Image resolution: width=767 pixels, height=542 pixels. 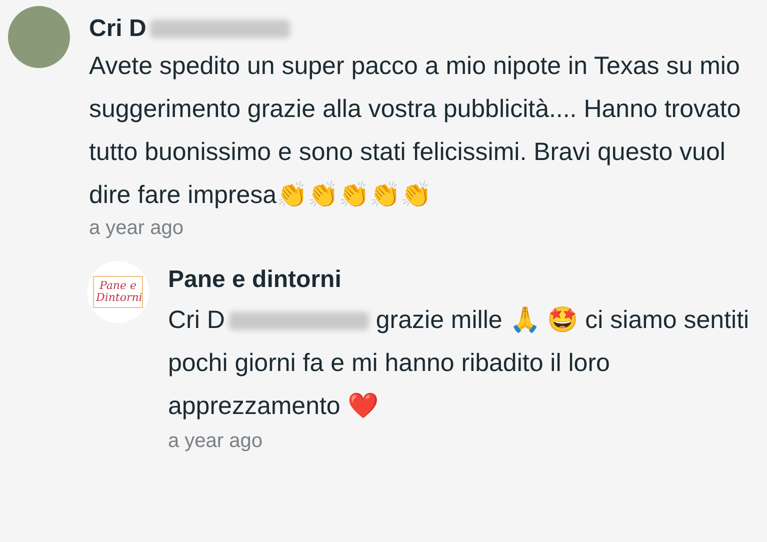 What do you see at coordinates (255, 280) in the screenshot?
I see `author-name: Pane e dintorni` at bounding box center [255, 280].